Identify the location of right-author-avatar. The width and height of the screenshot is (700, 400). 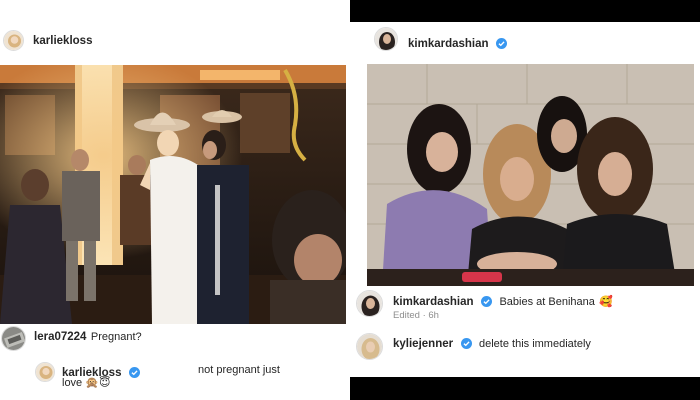
(386, 39).